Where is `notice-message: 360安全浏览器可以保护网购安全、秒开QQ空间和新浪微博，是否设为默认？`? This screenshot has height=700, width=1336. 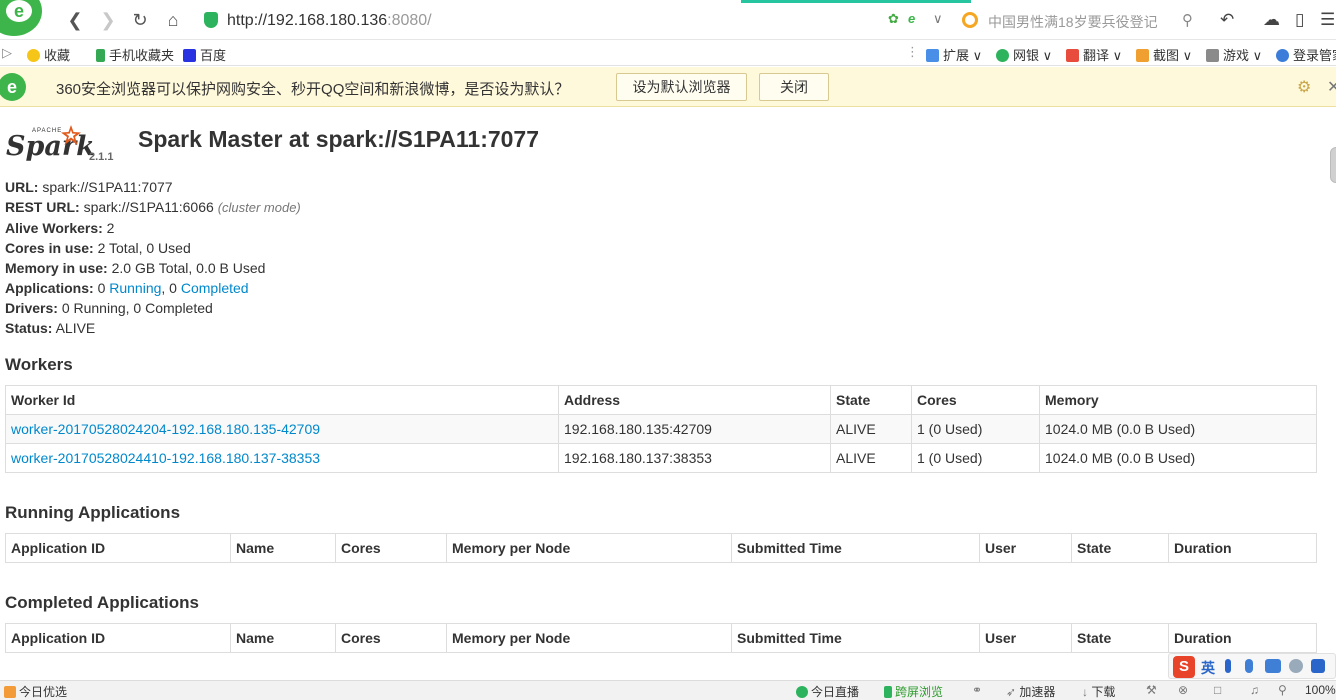 notice-message: 360安全浏览器可以保护网购安全、秒开QQ空间和新浪微博，是否设为默认？ is located at coordinates (313, 89).